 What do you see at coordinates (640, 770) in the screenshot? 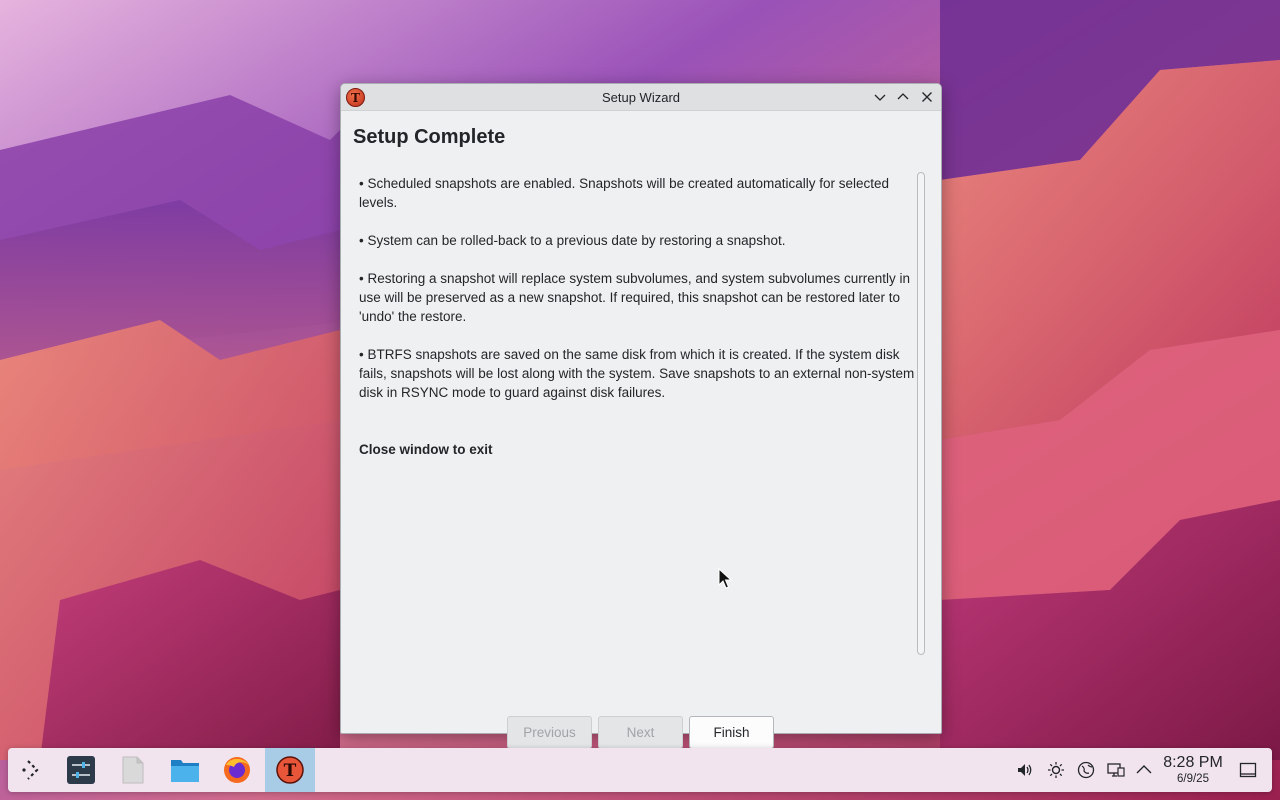
I see `taskbar: T 8:28 PM 6/9/25` at bounding box center [640, 770].